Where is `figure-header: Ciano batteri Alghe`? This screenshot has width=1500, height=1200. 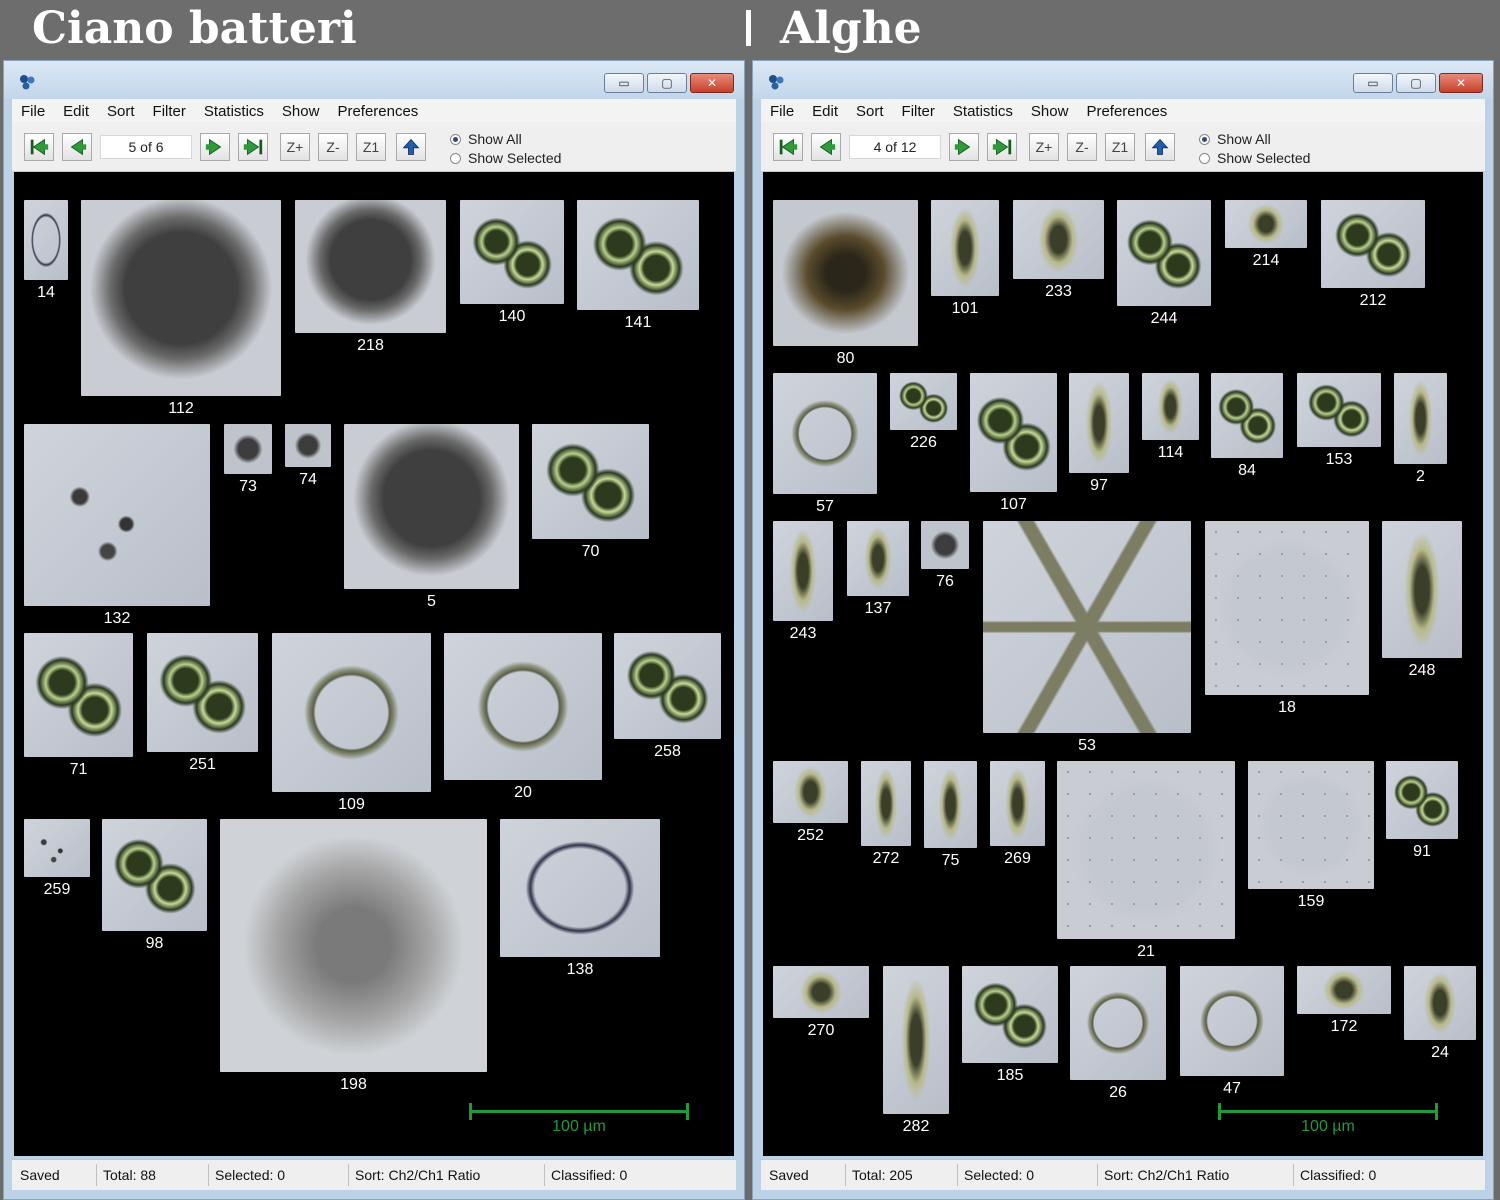
figure-header: Ciano batteri Alghe is located at coordinates (750, 30).